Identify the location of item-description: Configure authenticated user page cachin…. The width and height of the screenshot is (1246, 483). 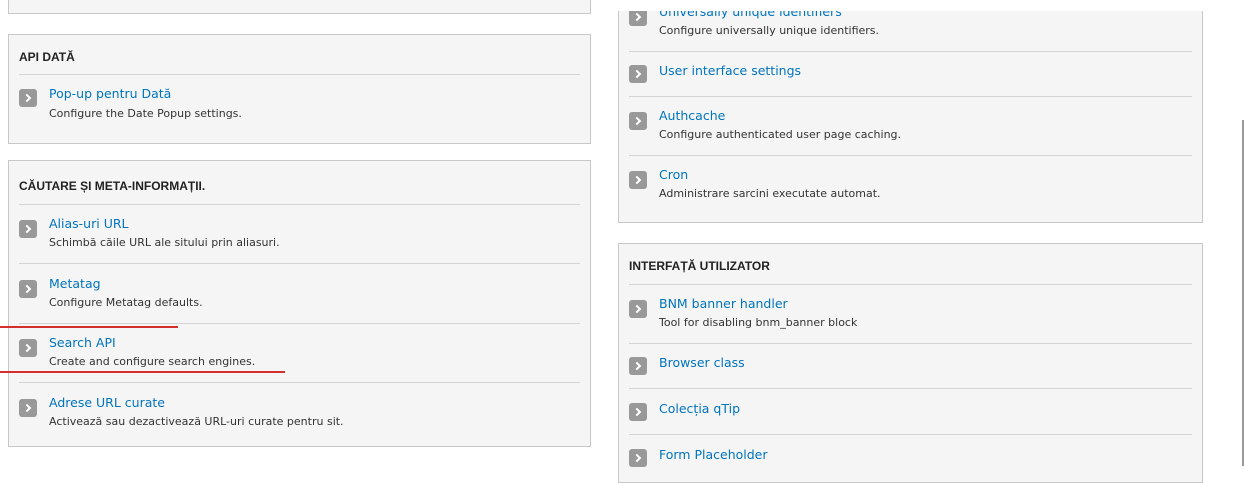
(780, 134).